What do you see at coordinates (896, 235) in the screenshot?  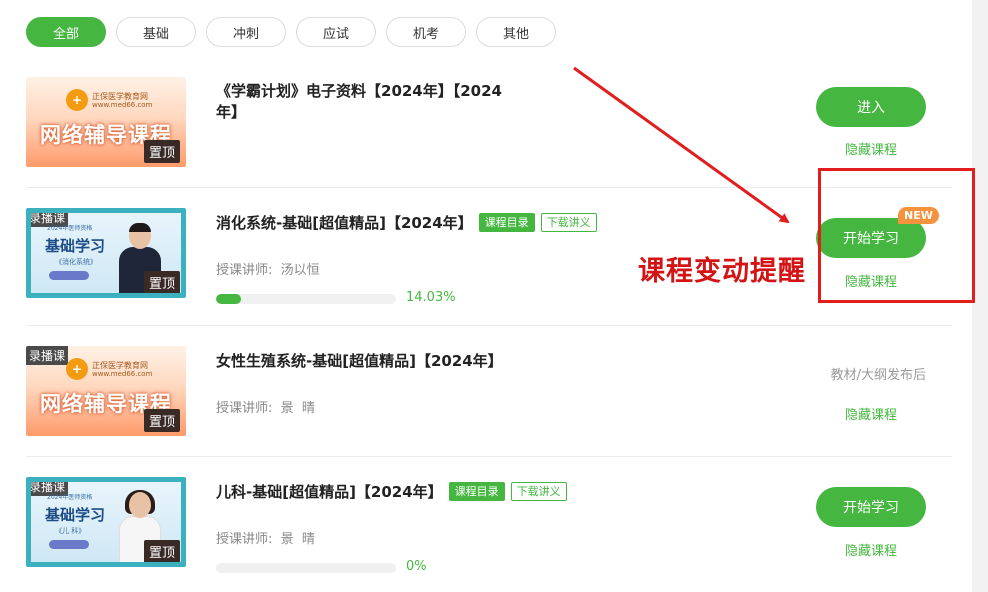 I see `annotation-highlight-box` at bounding box center [896, 235].